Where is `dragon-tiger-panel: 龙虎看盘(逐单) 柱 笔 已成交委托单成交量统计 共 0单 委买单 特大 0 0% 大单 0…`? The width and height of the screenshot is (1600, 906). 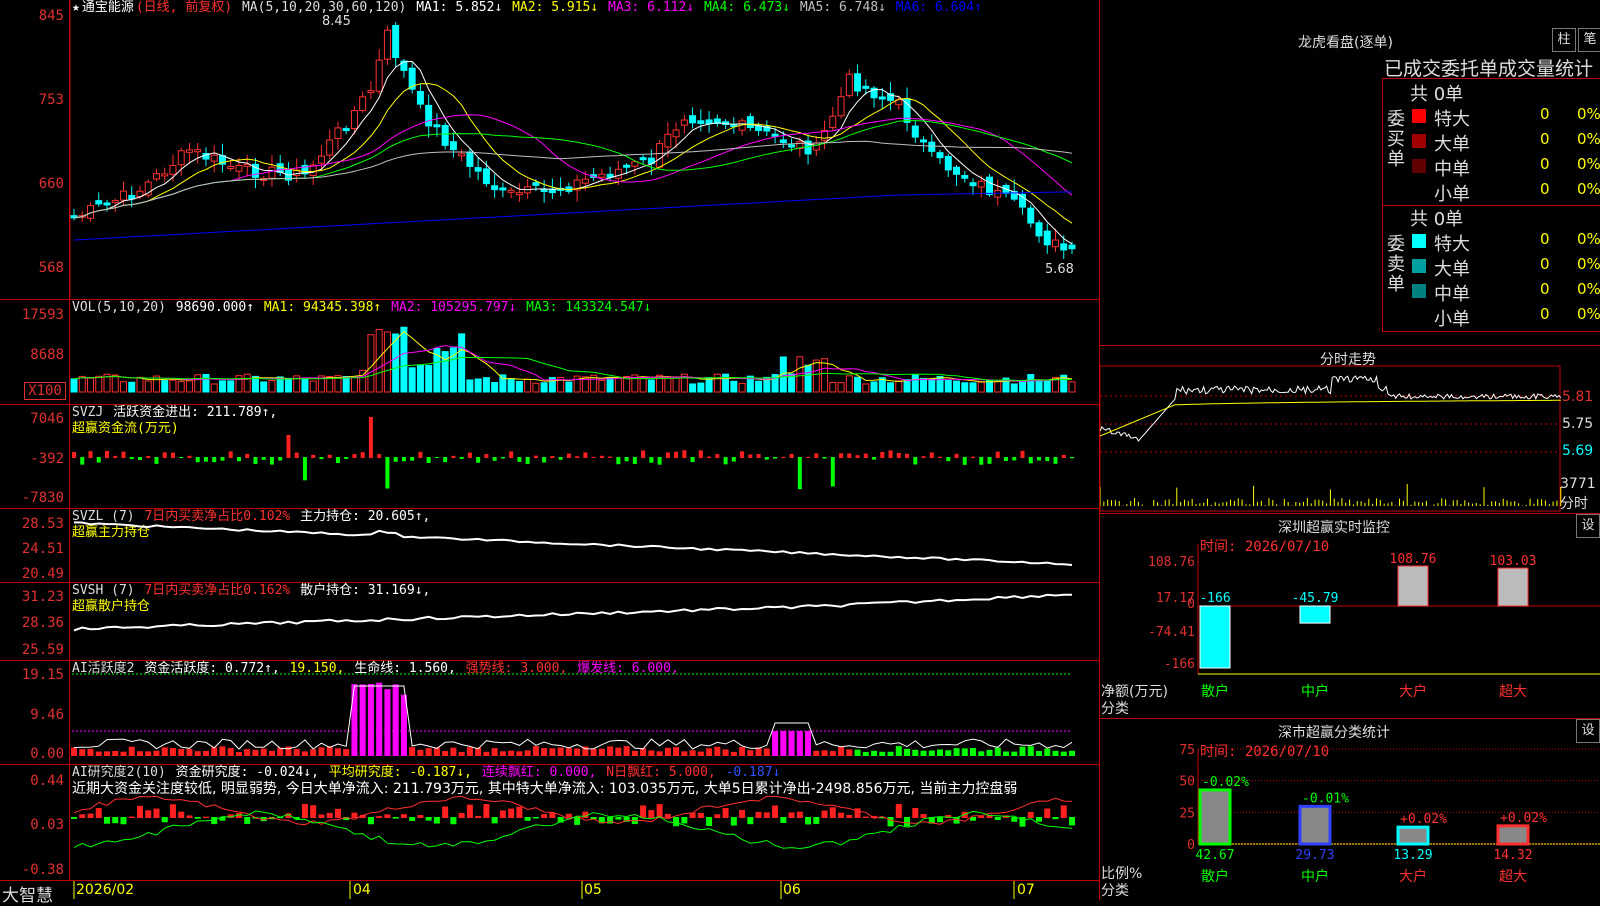
dragon-tiger-panel: 龙虎看盘(逐单) 柱 笔 已成交委托单成交量统计 共 0单 委买单 特大 0 0% 大单 0… is located at coordinates (1349, 172).